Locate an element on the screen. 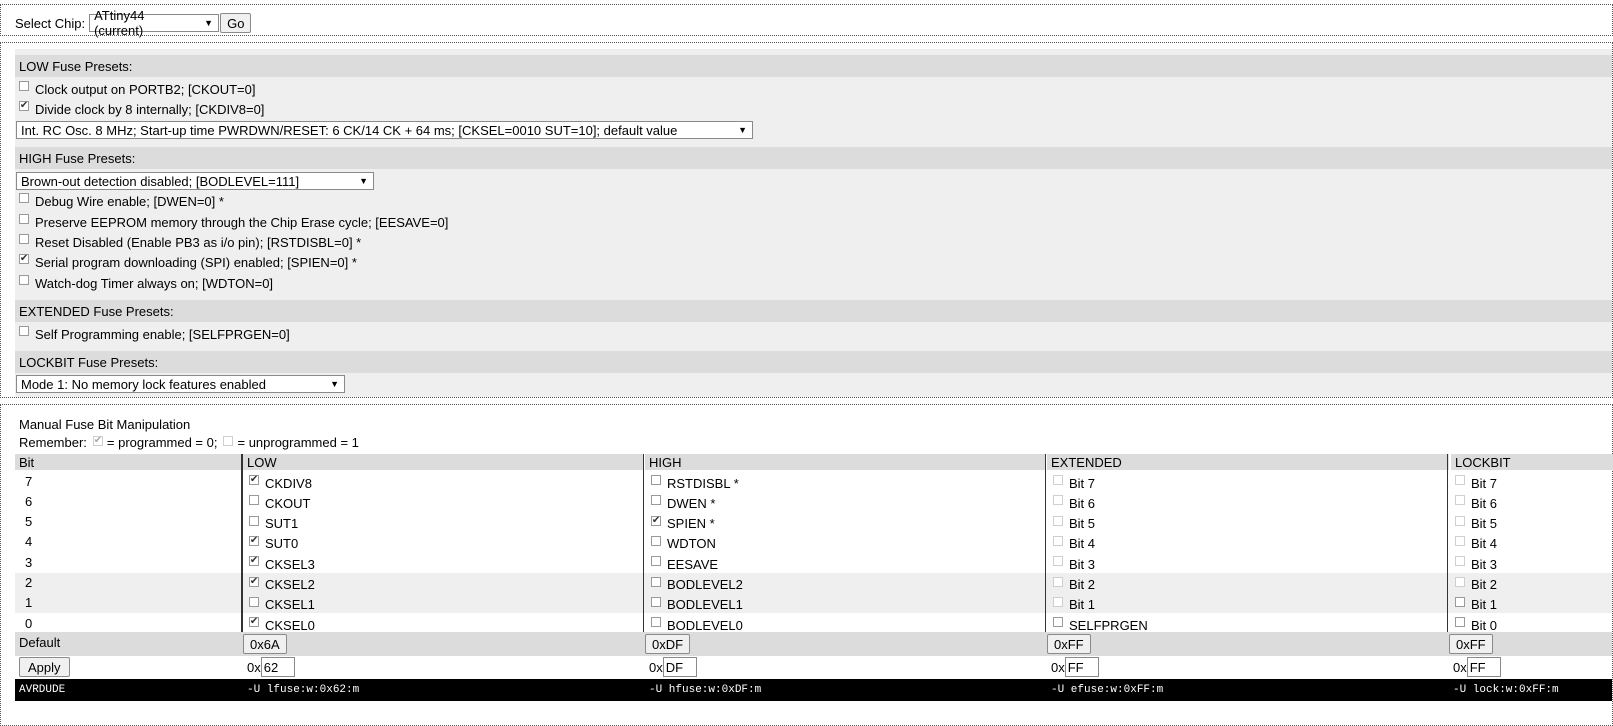 The width and height of the screenshot is (1613, 726). extended-bit-cell: Bit 4 is located at coordinates (1074, 542).